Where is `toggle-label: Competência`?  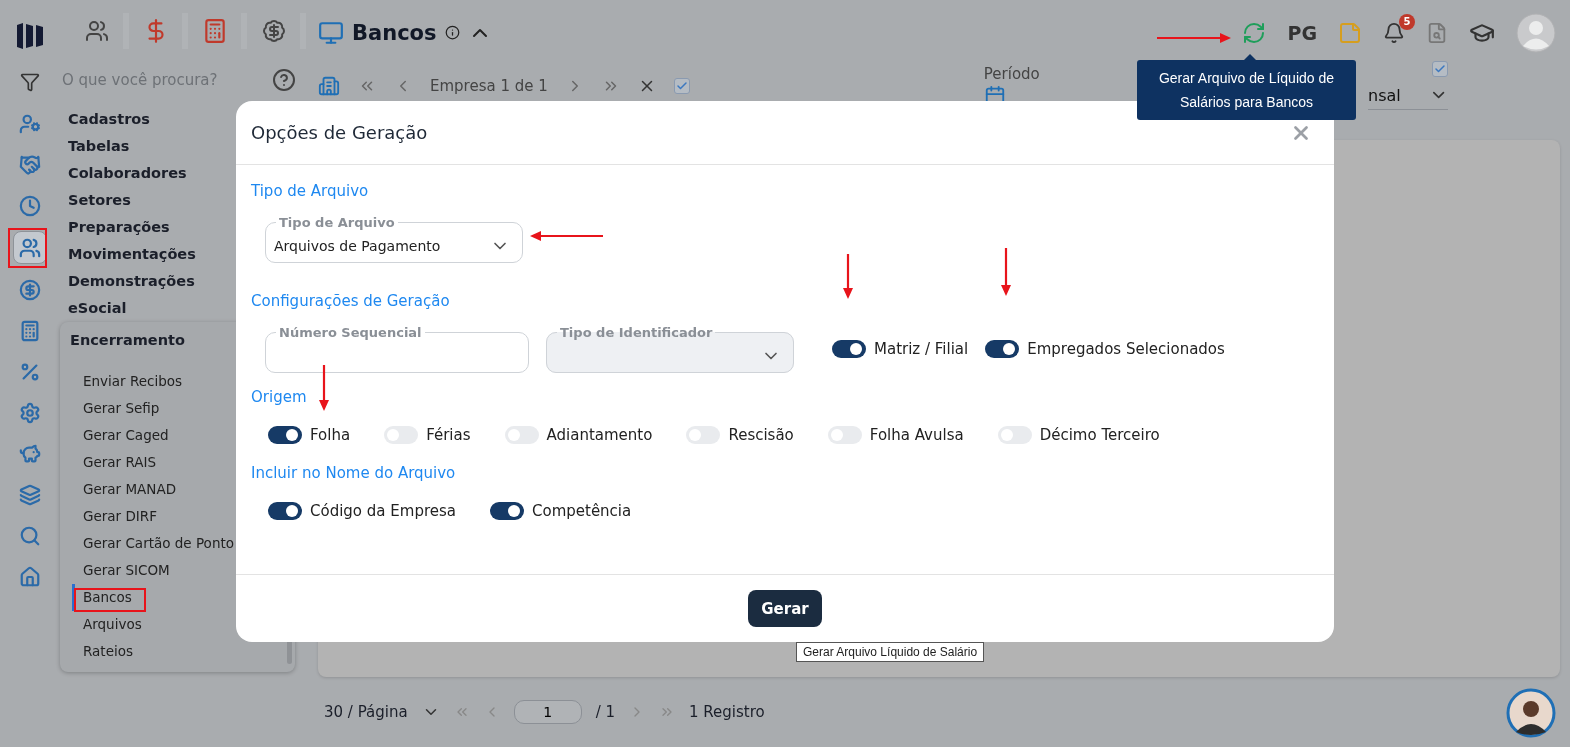
toggle-label: Competência is located at coordinates (582, 511).